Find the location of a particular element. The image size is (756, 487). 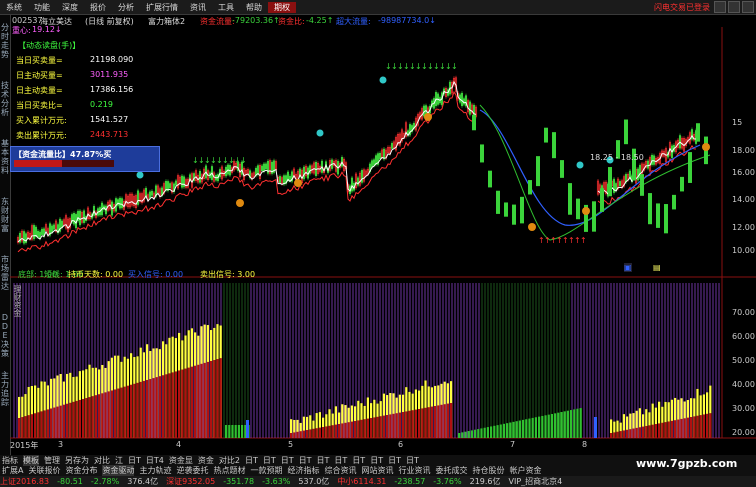

signal-circle-orange is located at coordinates (428, 117).